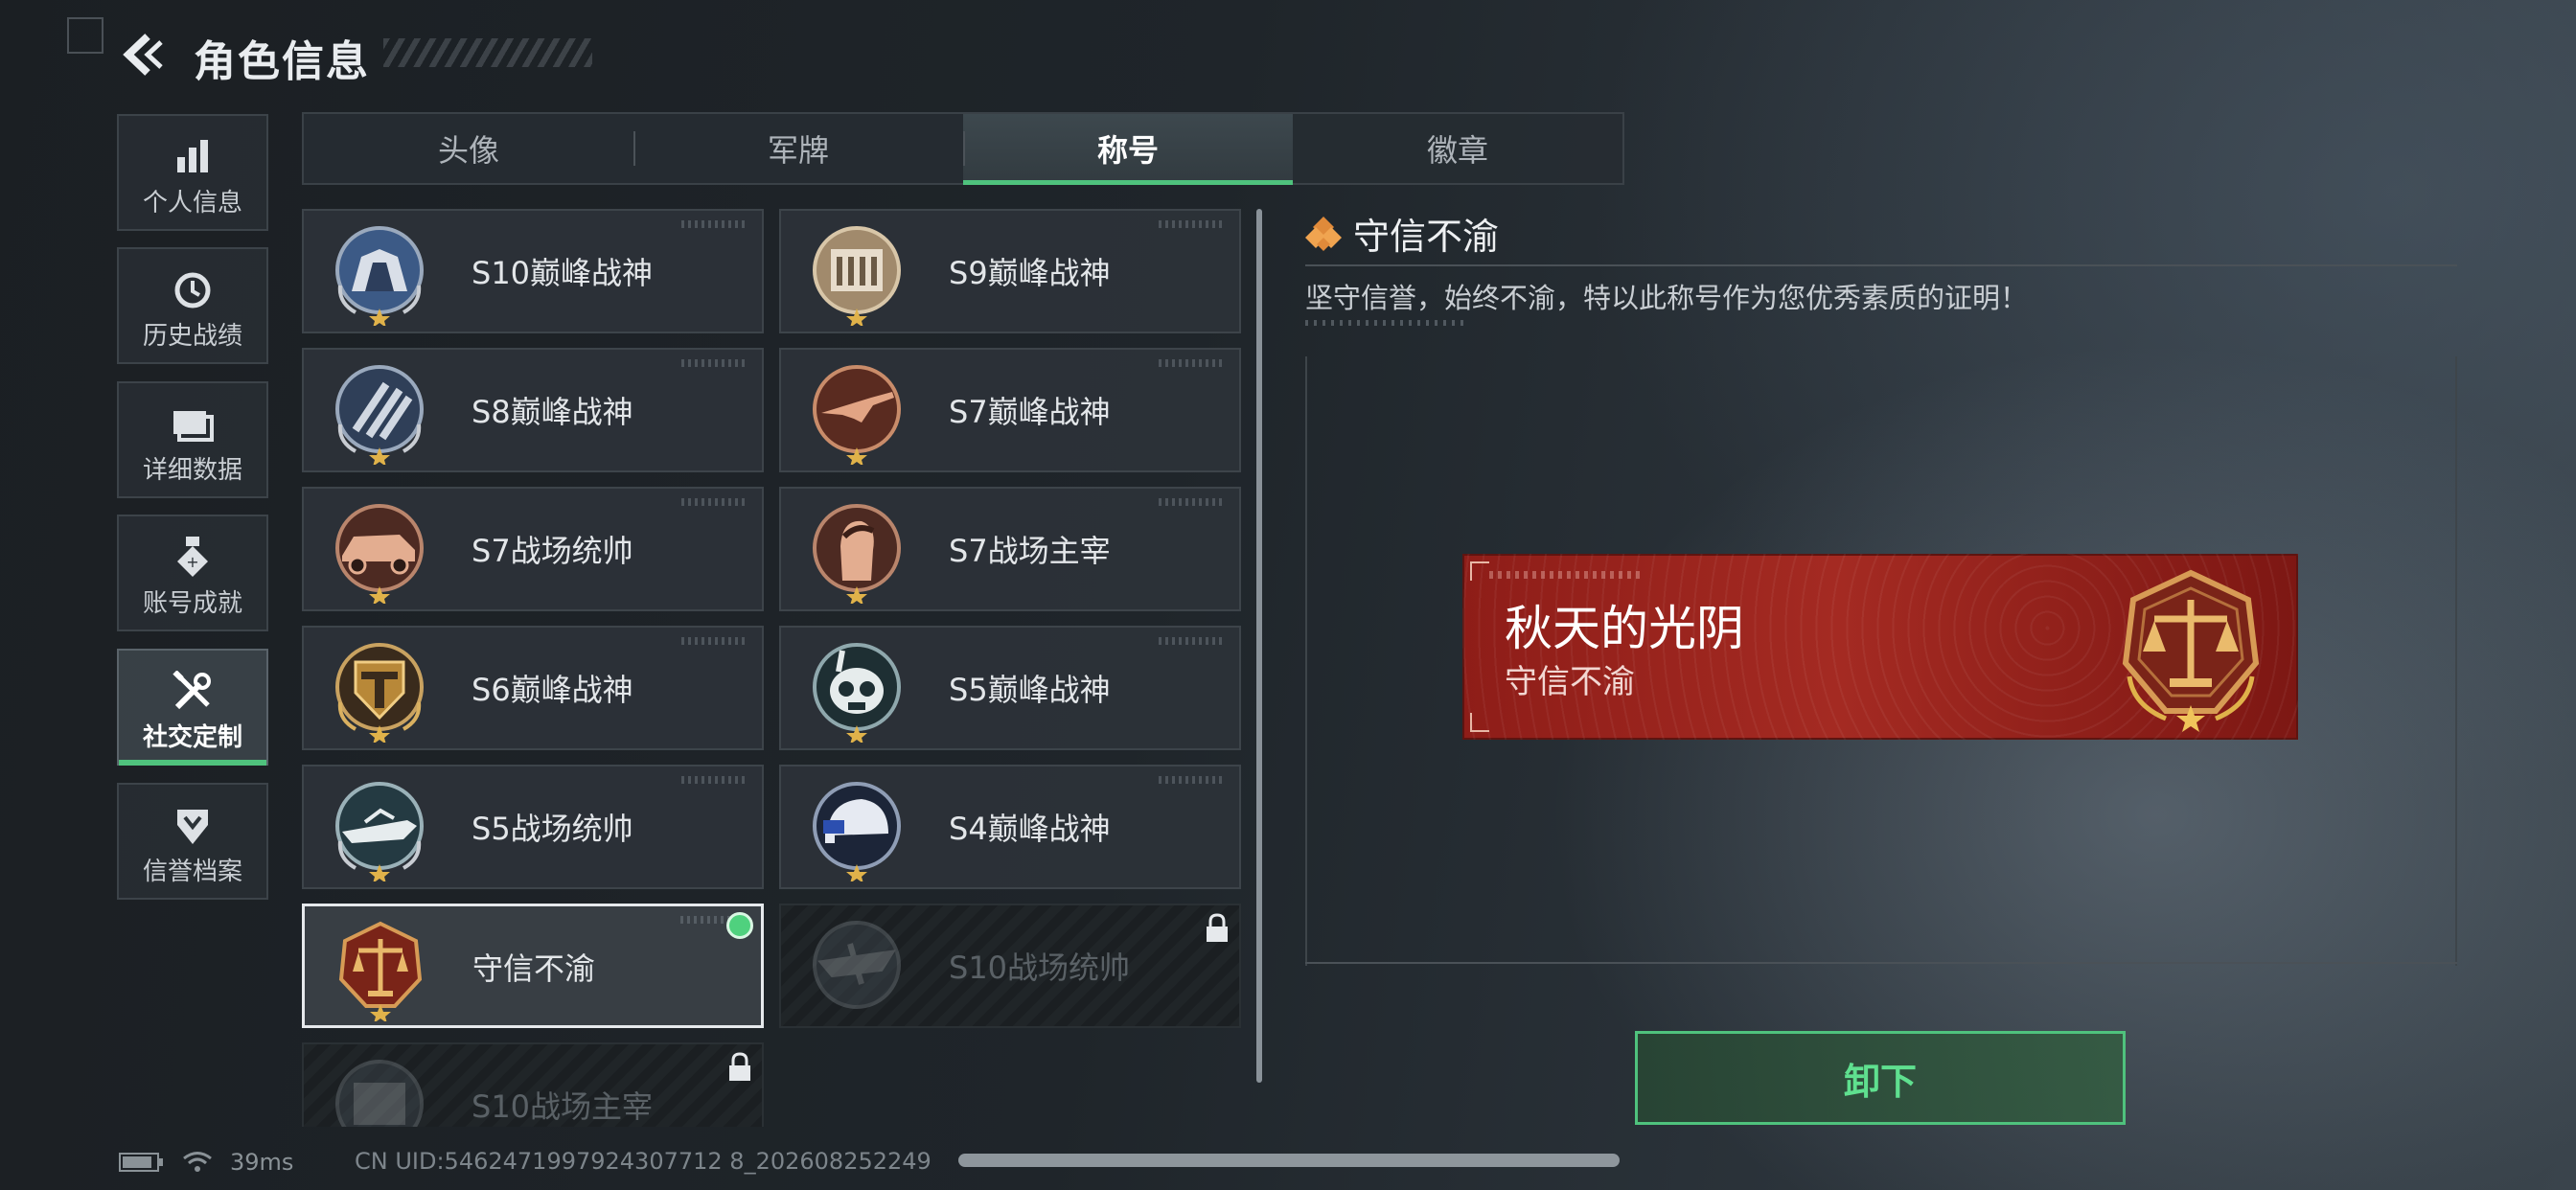 The image size is (2576, 1190). Describe the element at coordinates (563, 1106) in the screenshot. I see `title-name: S10战场主宰` at that location.